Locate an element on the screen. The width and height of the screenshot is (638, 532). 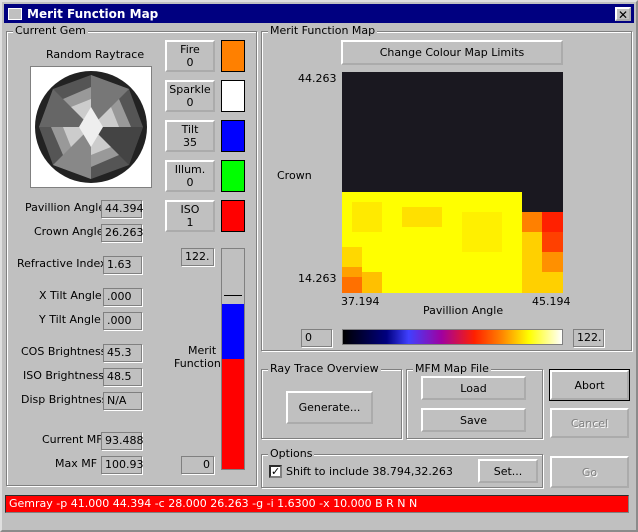
tilt-value: 35 is located at coordinates (190, 142).